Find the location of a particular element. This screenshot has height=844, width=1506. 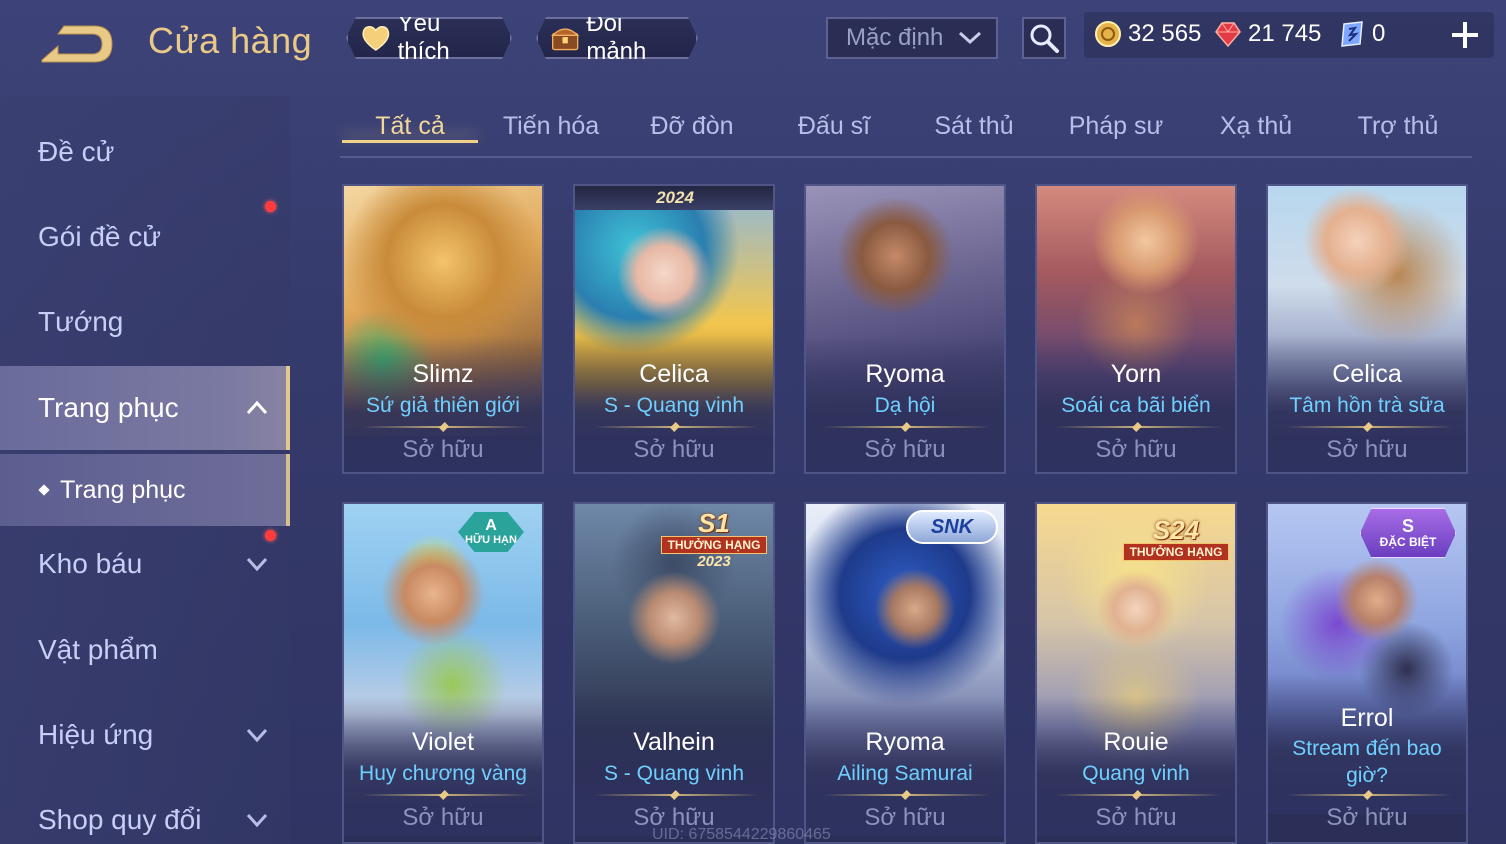

hero-name: Valhein is located at coordinates (674, 742).